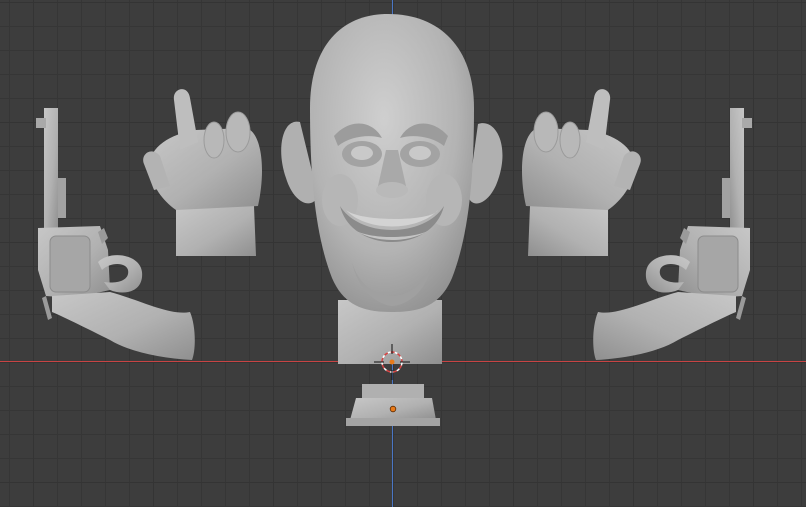  I want to click on stand-base, so click(393, 405).